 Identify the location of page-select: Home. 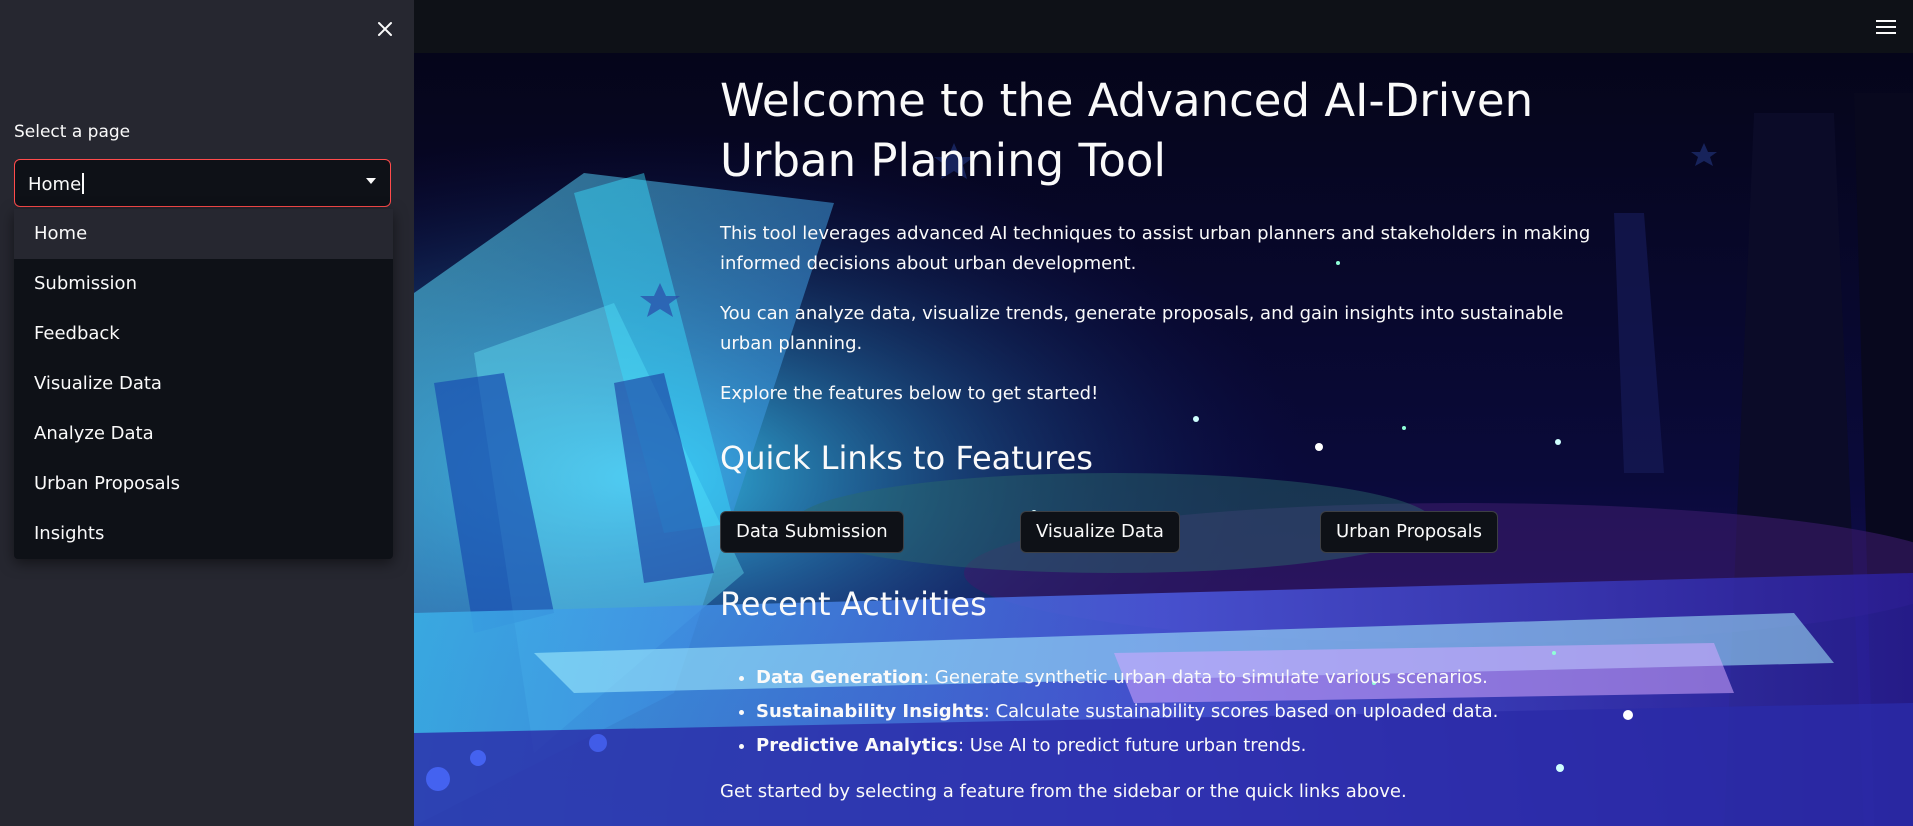
(202, 183).